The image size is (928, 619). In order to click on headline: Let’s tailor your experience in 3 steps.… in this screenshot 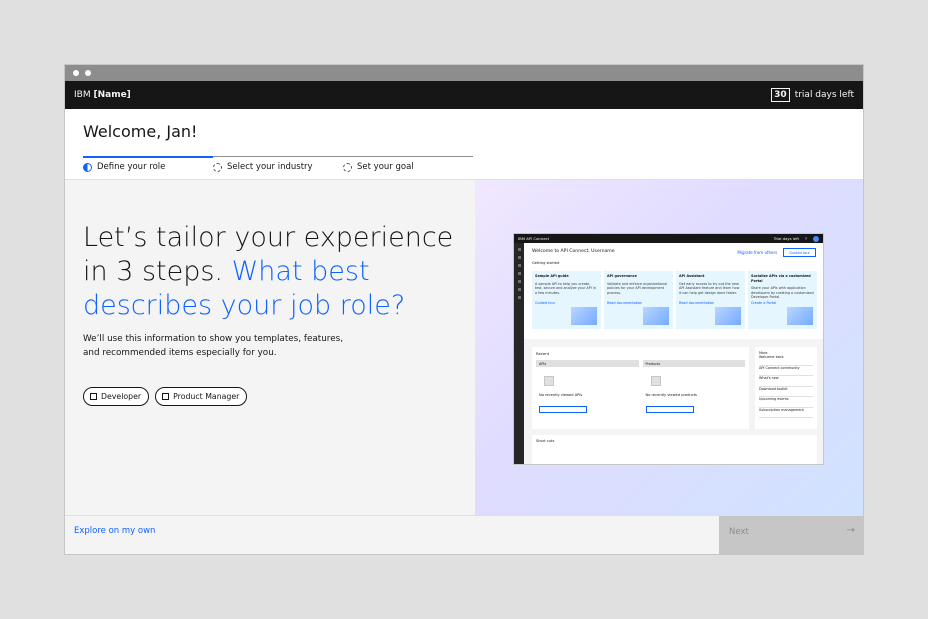, I will do `click(273, 272)`.